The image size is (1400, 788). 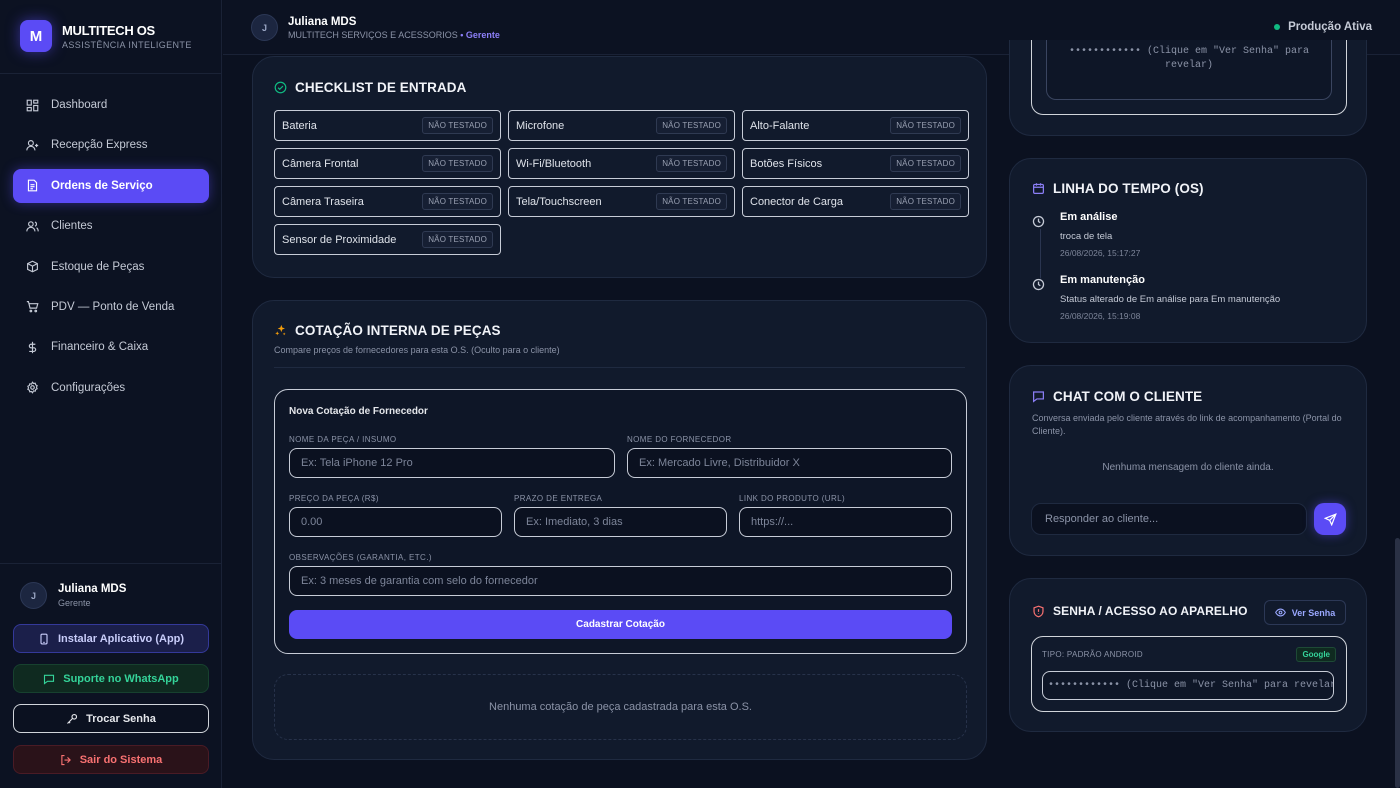 I want to click on deadline-input: Ex: Imediato, 3 dias, so click(x=620, y=522).